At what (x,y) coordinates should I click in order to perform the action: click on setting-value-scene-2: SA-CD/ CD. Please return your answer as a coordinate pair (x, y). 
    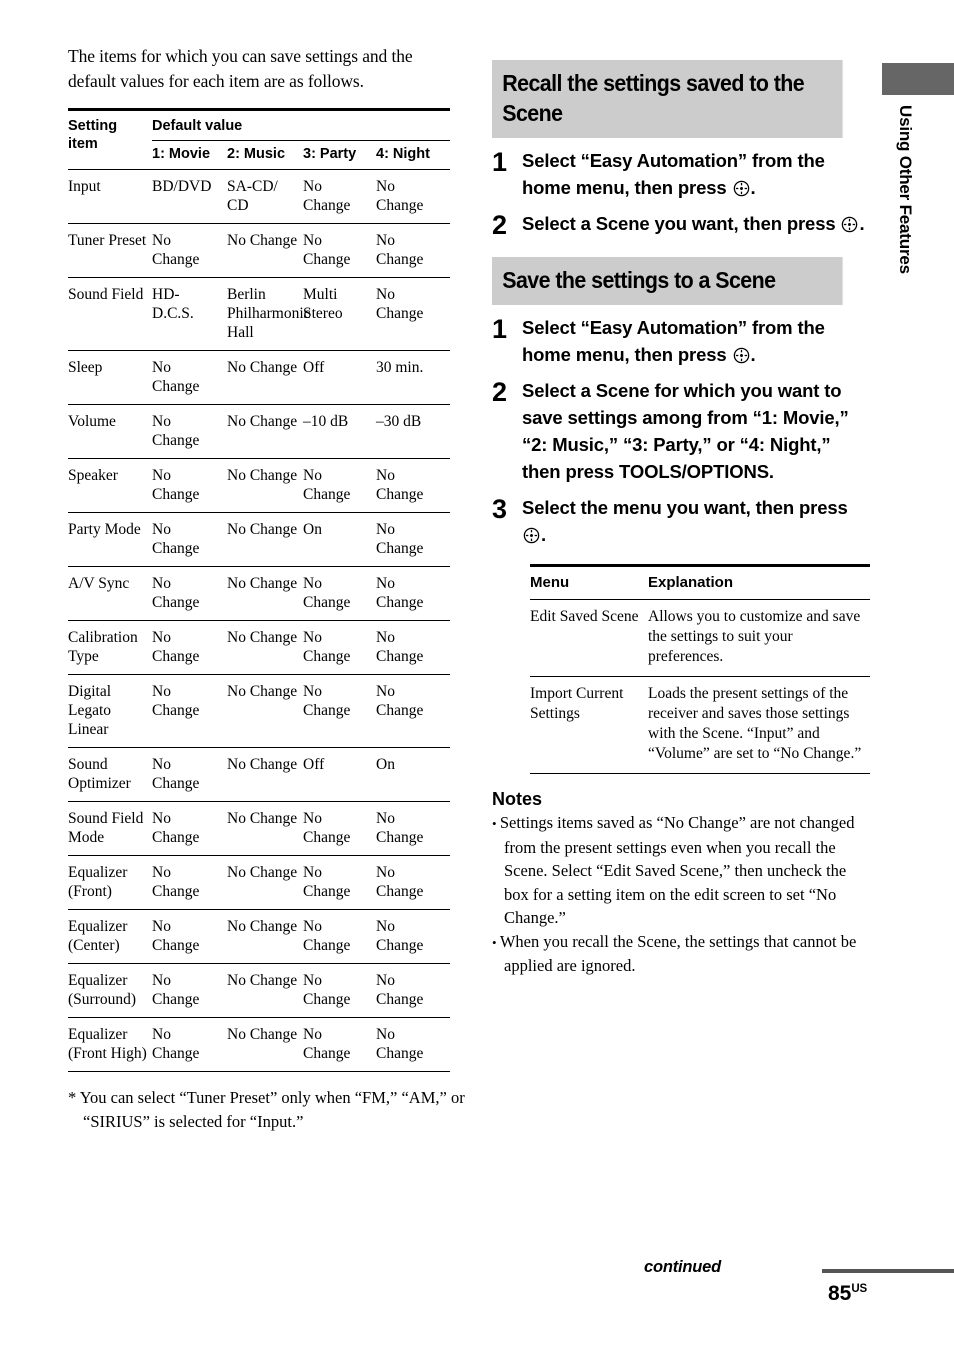
    Looking at the image, I should click on (265, 196).